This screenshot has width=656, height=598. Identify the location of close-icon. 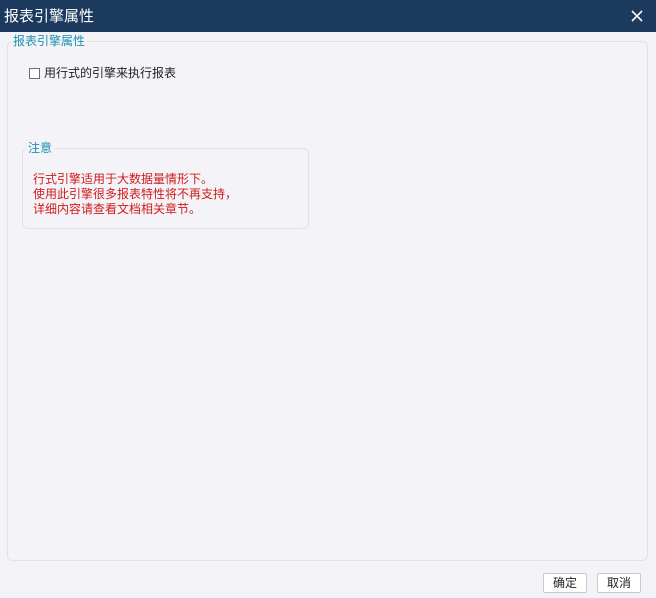
(637, 16).